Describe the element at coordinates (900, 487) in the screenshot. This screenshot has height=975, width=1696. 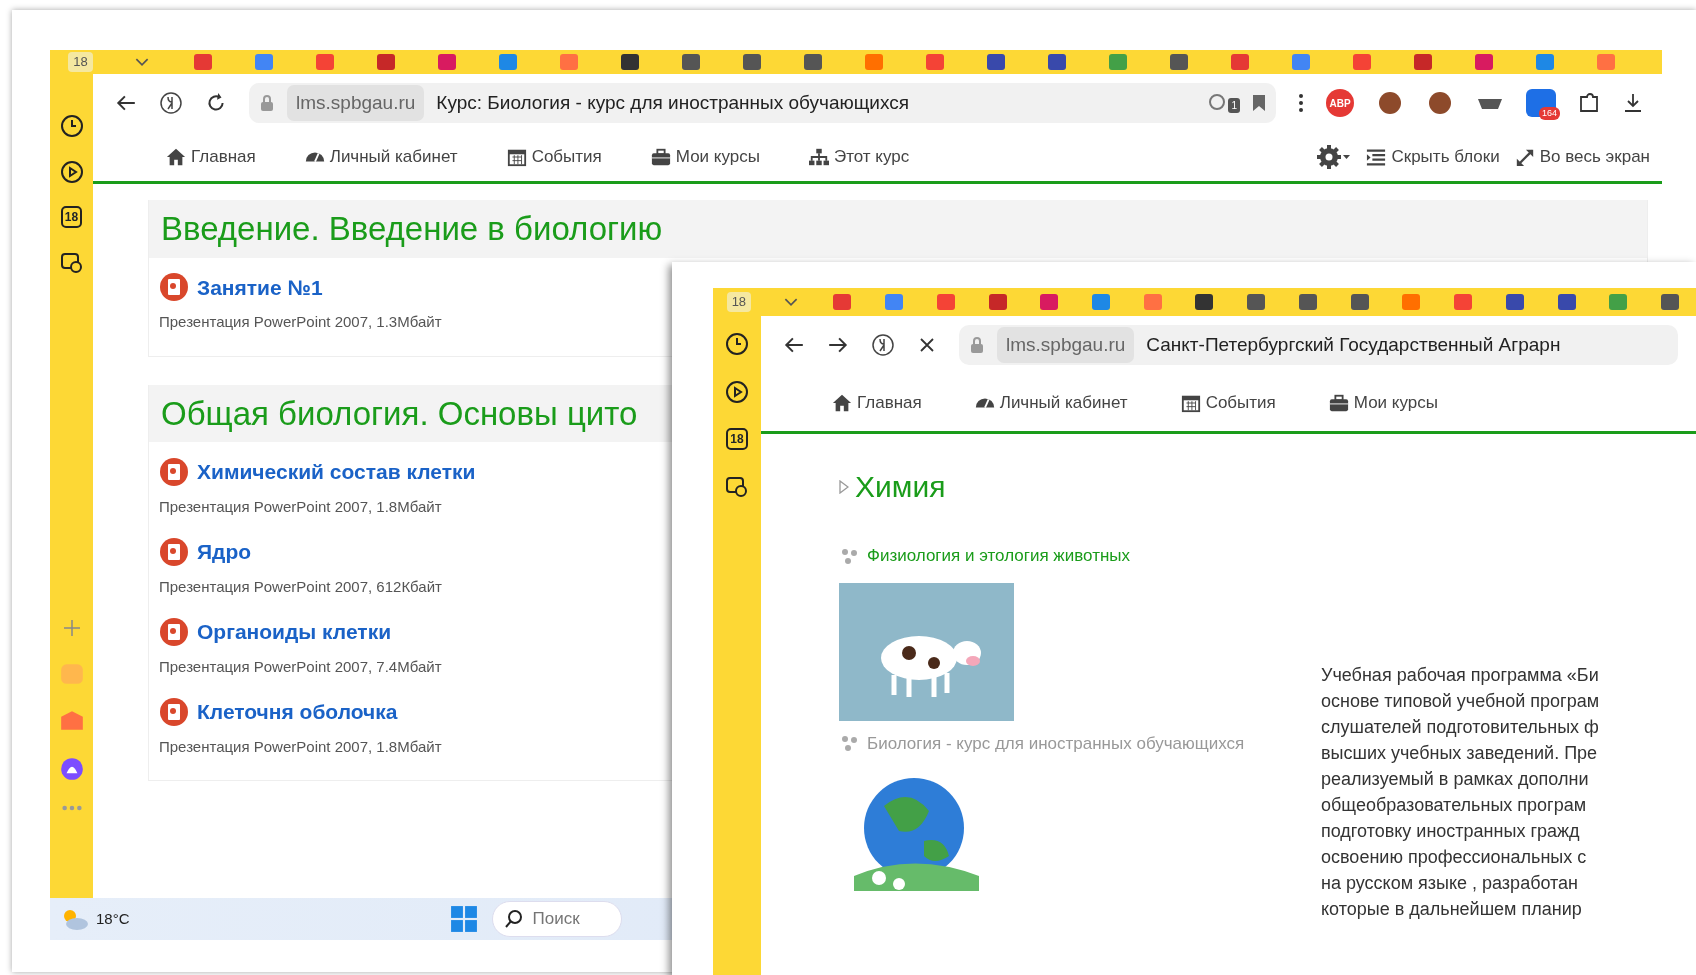
I see `section-title: Химия` at that location.